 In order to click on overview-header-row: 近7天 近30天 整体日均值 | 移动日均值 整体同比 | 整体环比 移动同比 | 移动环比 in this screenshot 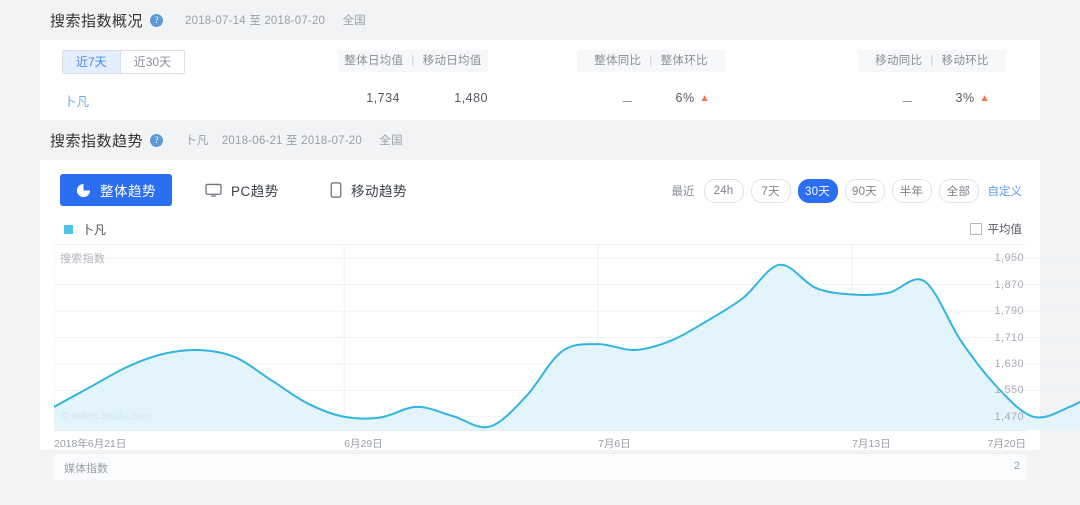, I will do `click(540, 60)`.